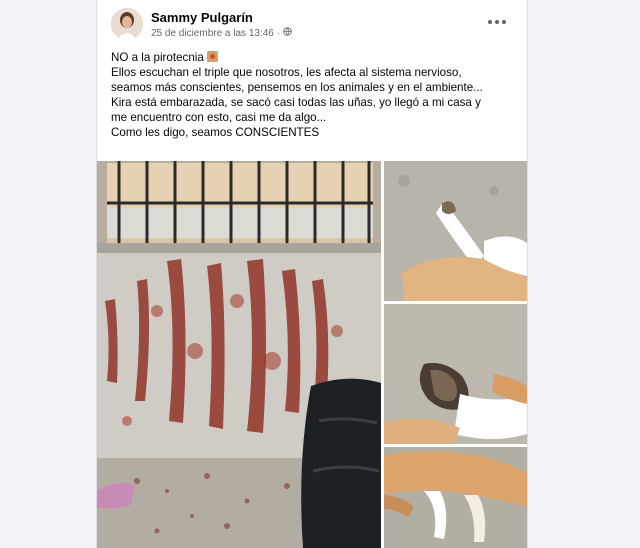 This screenshot has width=640, height=548. I want to click on post-meta: 25 de diciembre a las 13:46 ·, so click(221, 33).